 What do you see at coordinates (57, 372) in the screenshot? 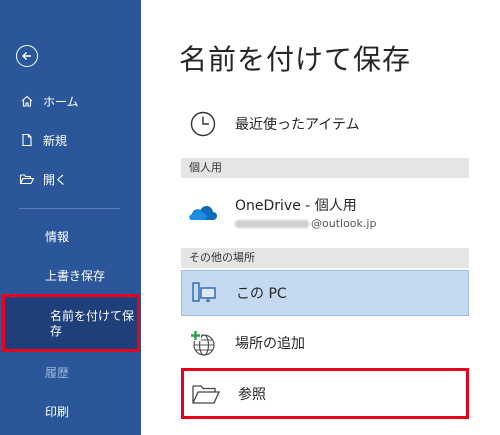
I see `nav-history-label: 履歴` at bounding box center [57, 372].